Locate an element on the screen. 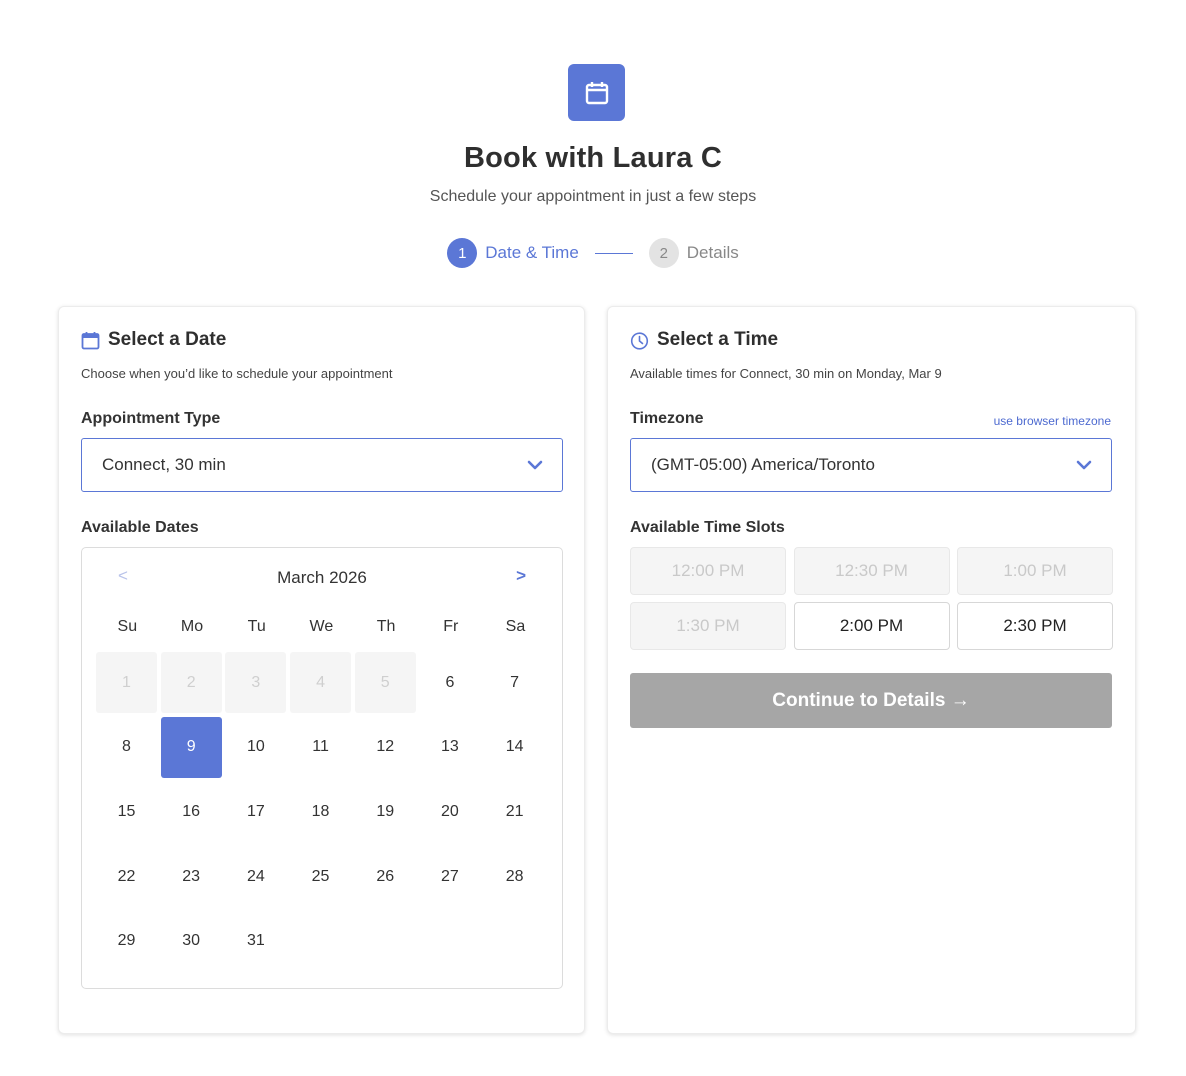 The height and width of the screenshot is (1076, 1186). clock-icon is located at coordinates (639, 340).